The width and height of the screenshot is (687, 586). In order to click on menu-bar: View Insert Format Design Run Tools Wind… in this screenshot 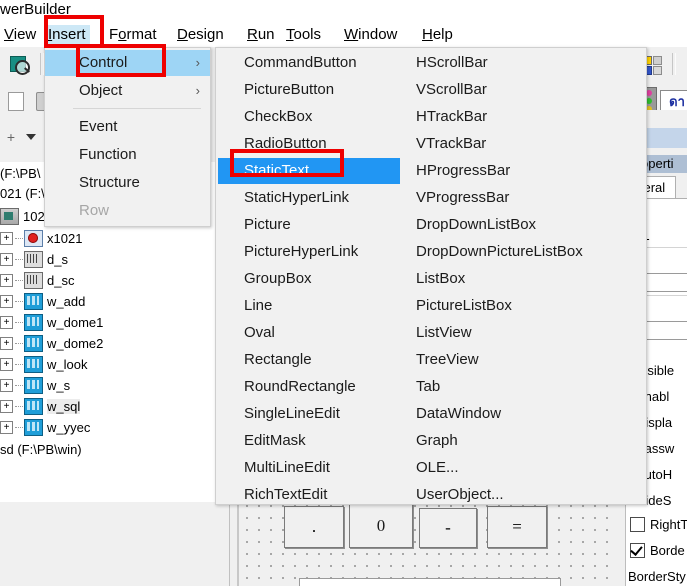, I will do `click(343, 35)`.